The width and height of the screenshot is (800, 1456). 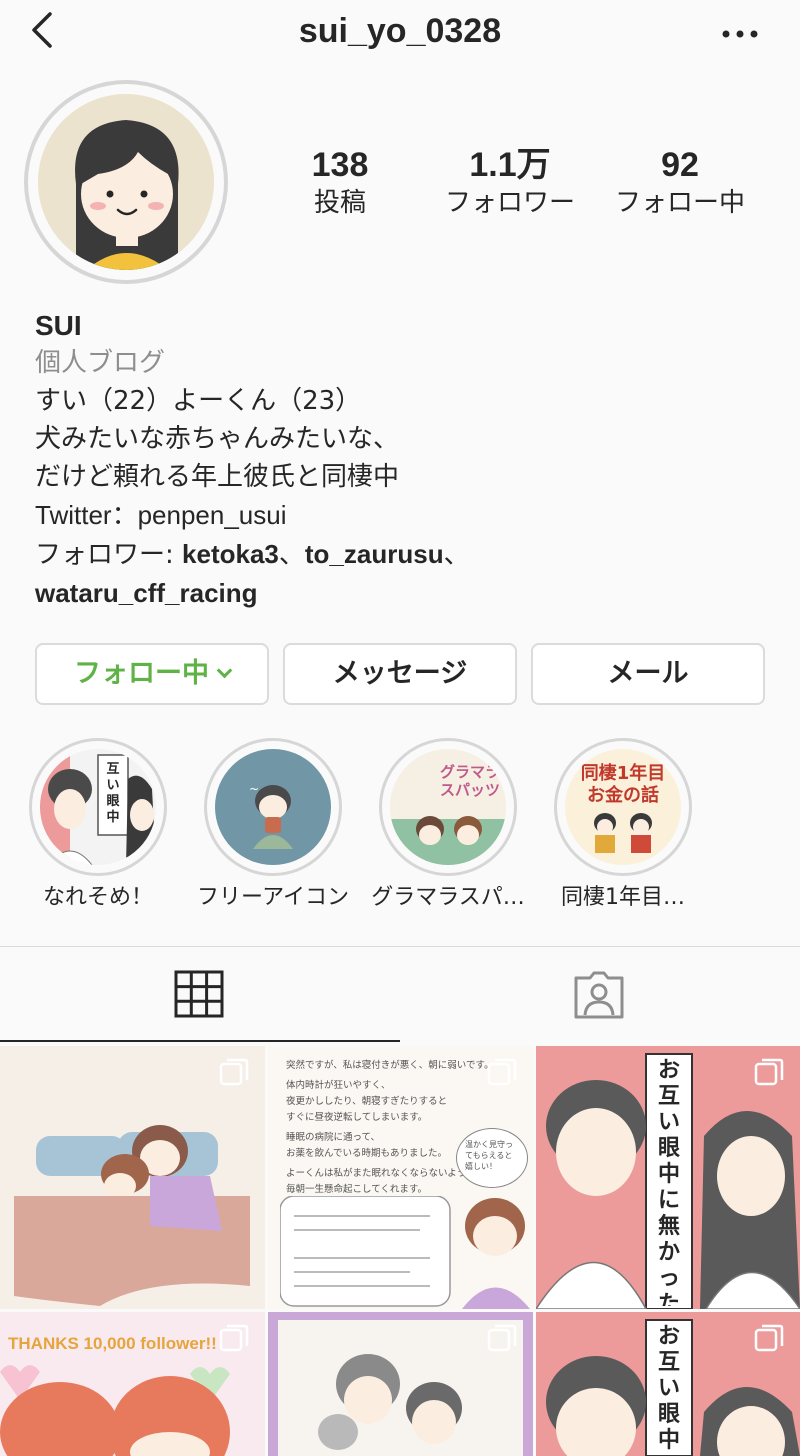 I want to click on bio-line-1: すい（22）よーくん（23）, so click(x=198, y=401).